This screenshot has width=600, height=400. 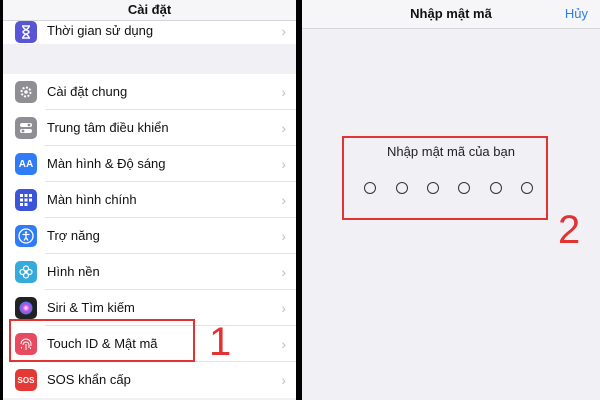 What do you see at coordinates (26, 236) in the screenshot?
I see `accessibility-icon` at bounding box center [26, 236].